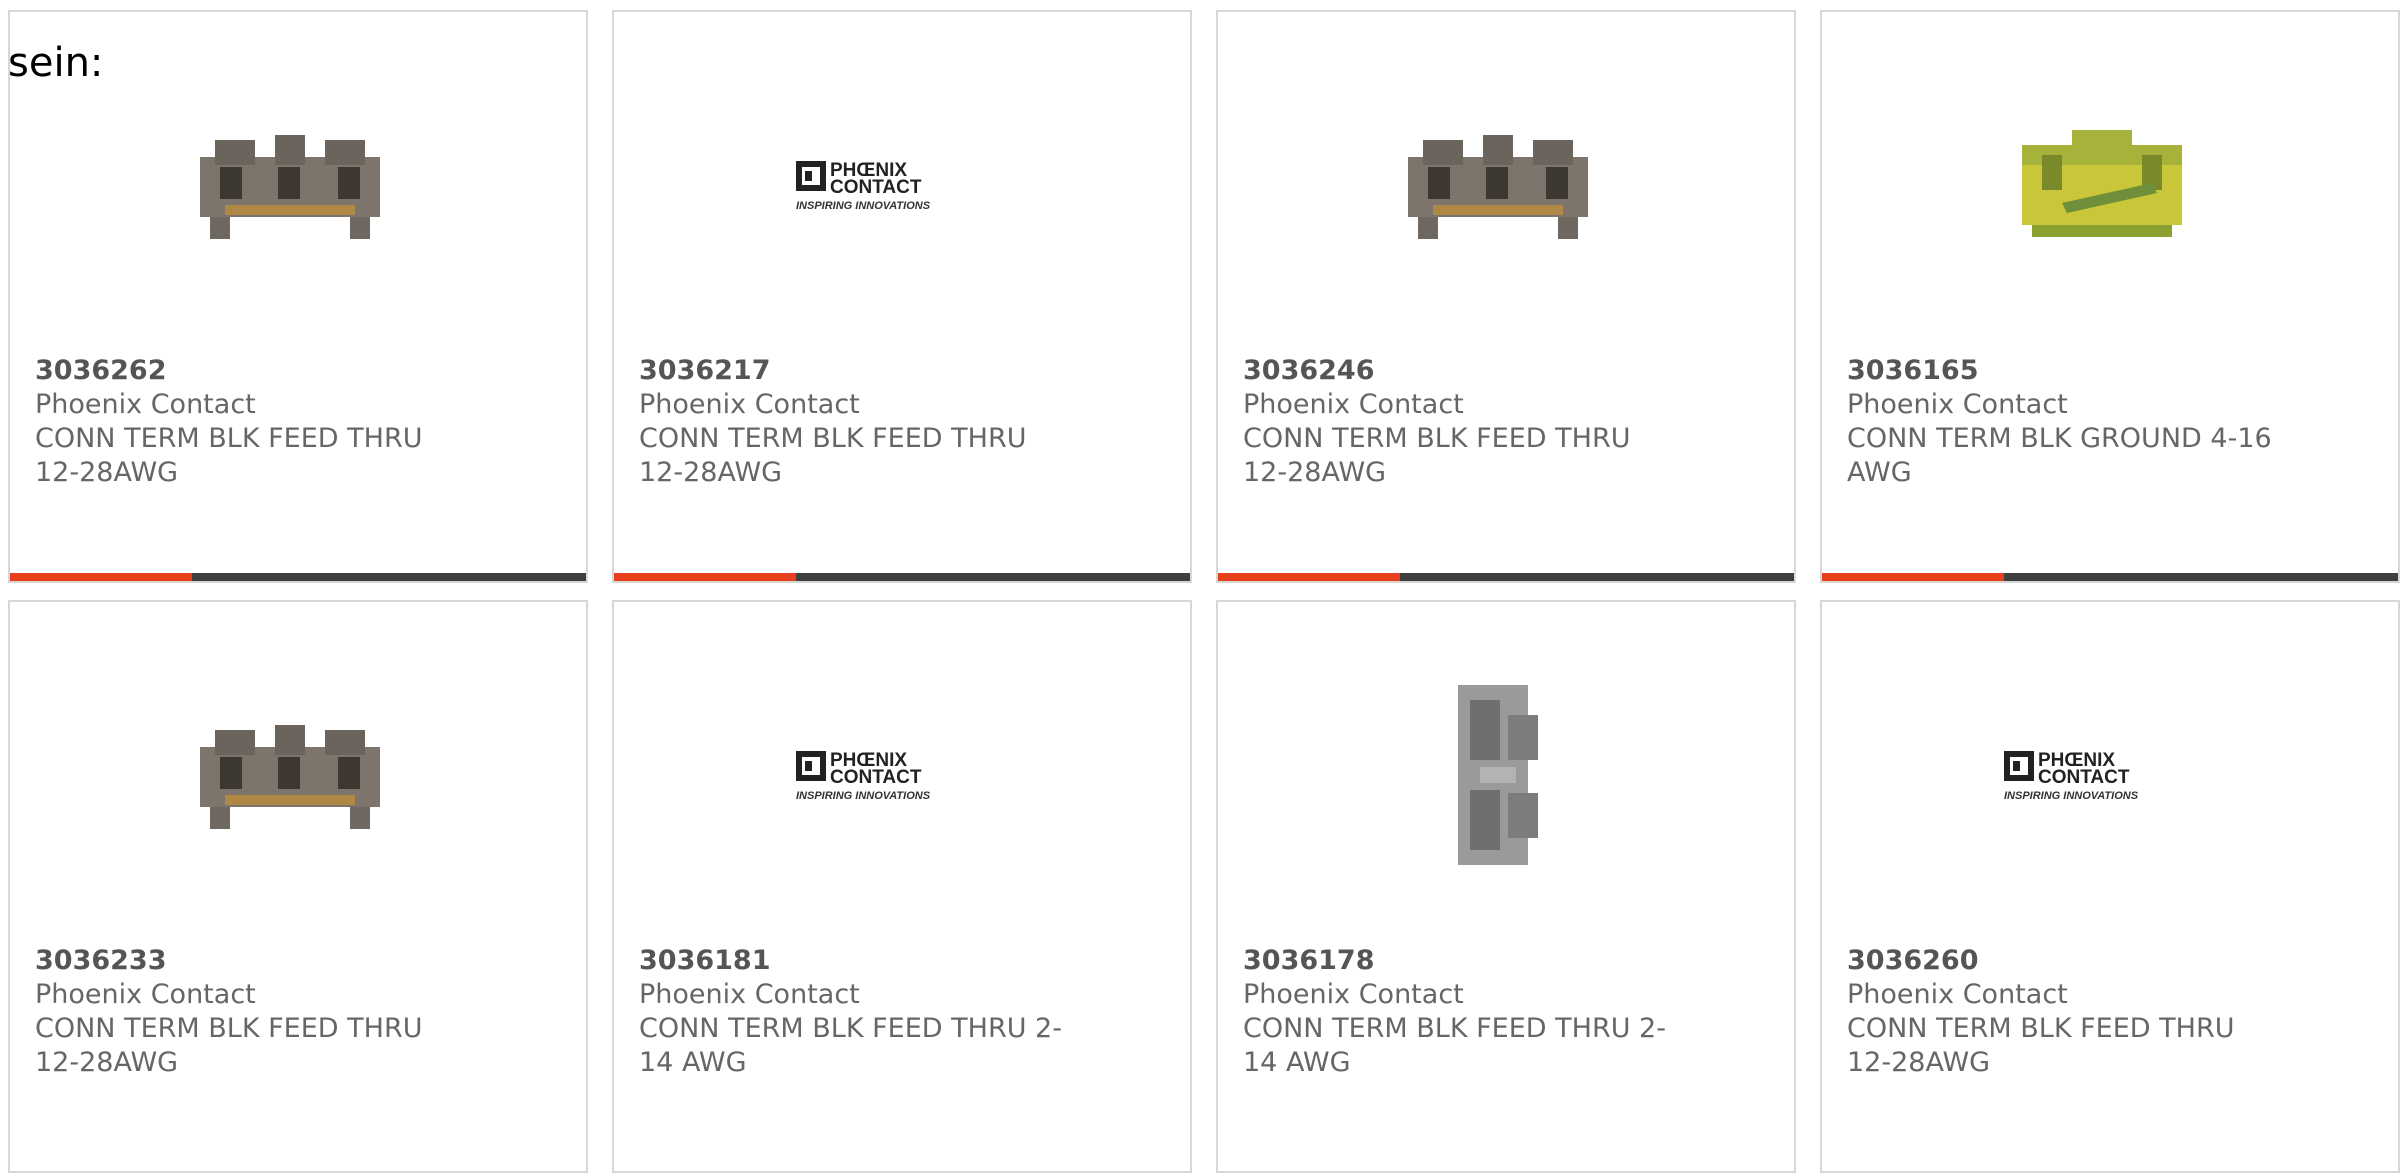 The width and height of the screenshot is (2400, 1173). Describe the element at coordinates (1463, 961) in the screenshot. I see `part-number: 3036178` at that location.